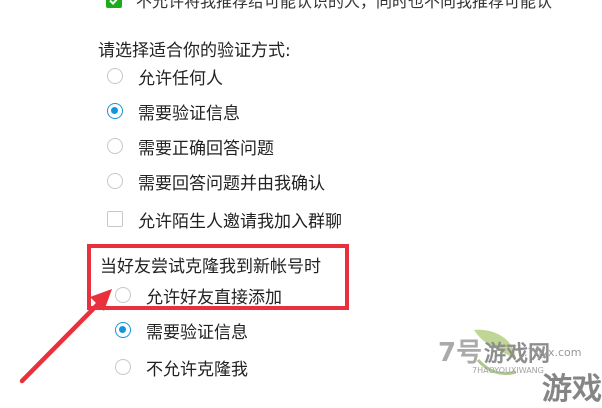 This screenshot has width=602, height=408. I want to click on watermark-domain: .7hyx.com, so click(553, 352).